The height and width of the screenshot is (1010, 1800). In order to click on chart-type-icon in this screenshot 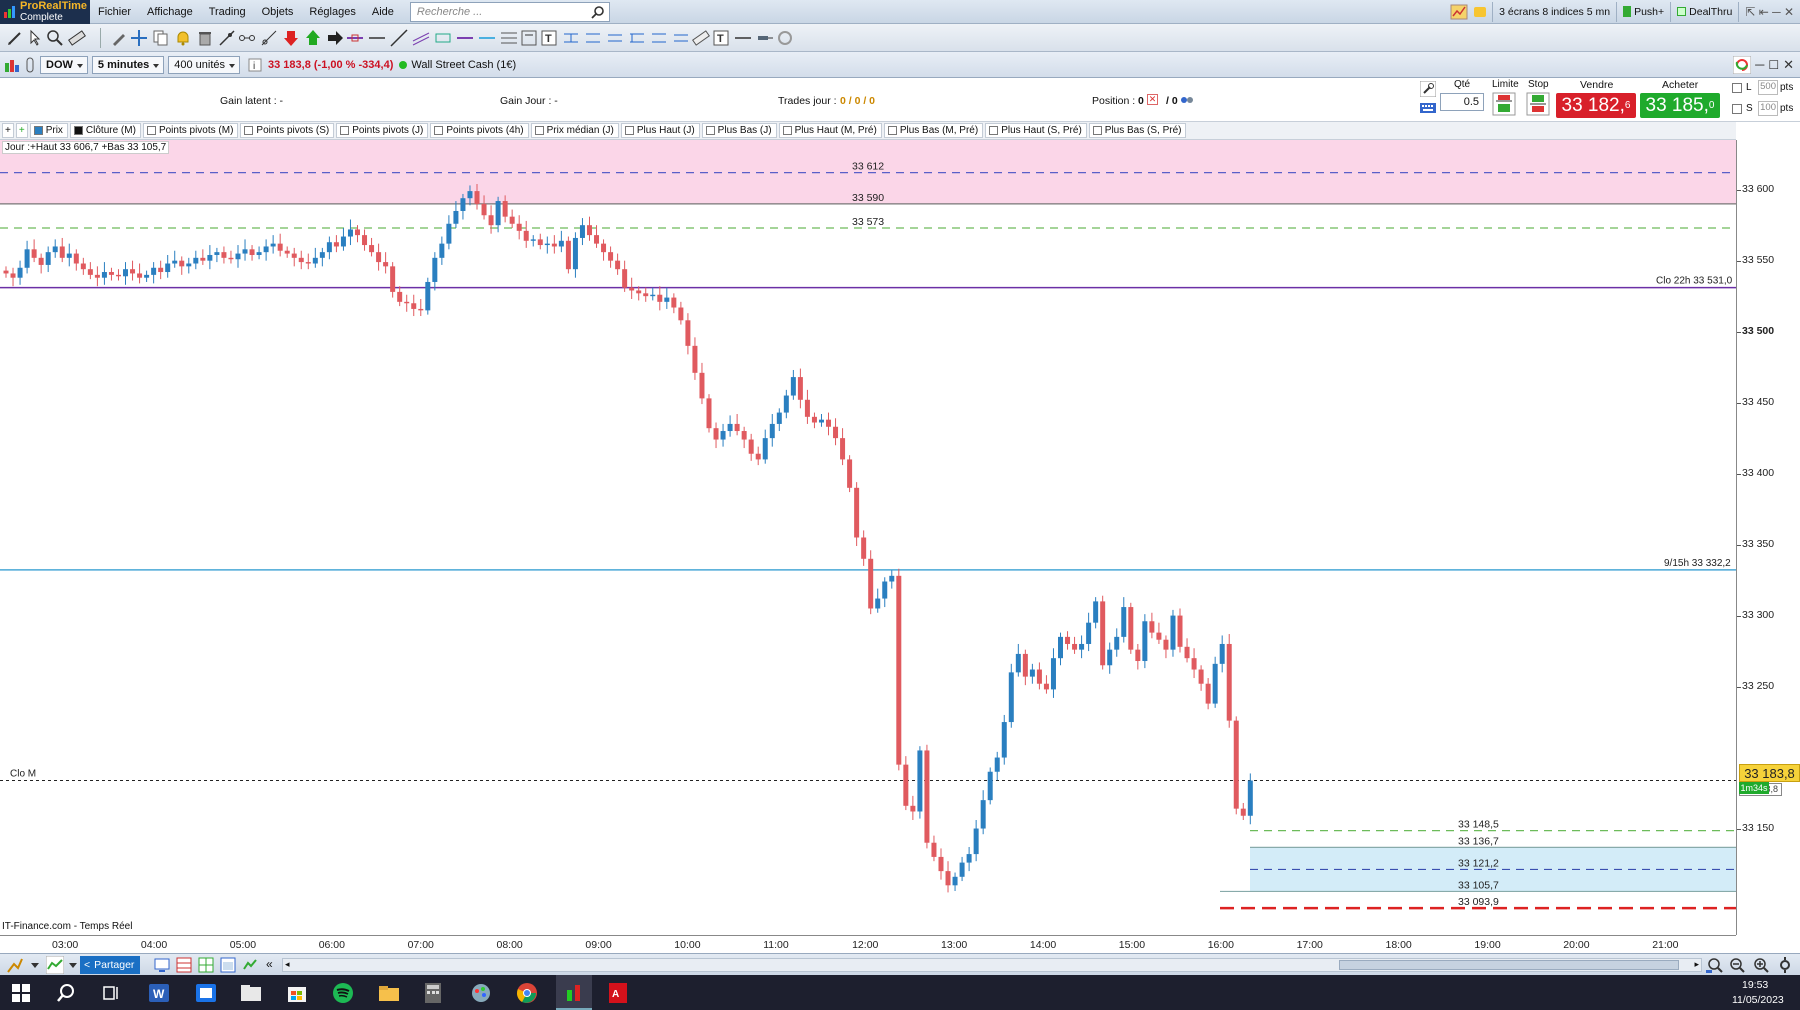, I will do `click(55, 965)`.